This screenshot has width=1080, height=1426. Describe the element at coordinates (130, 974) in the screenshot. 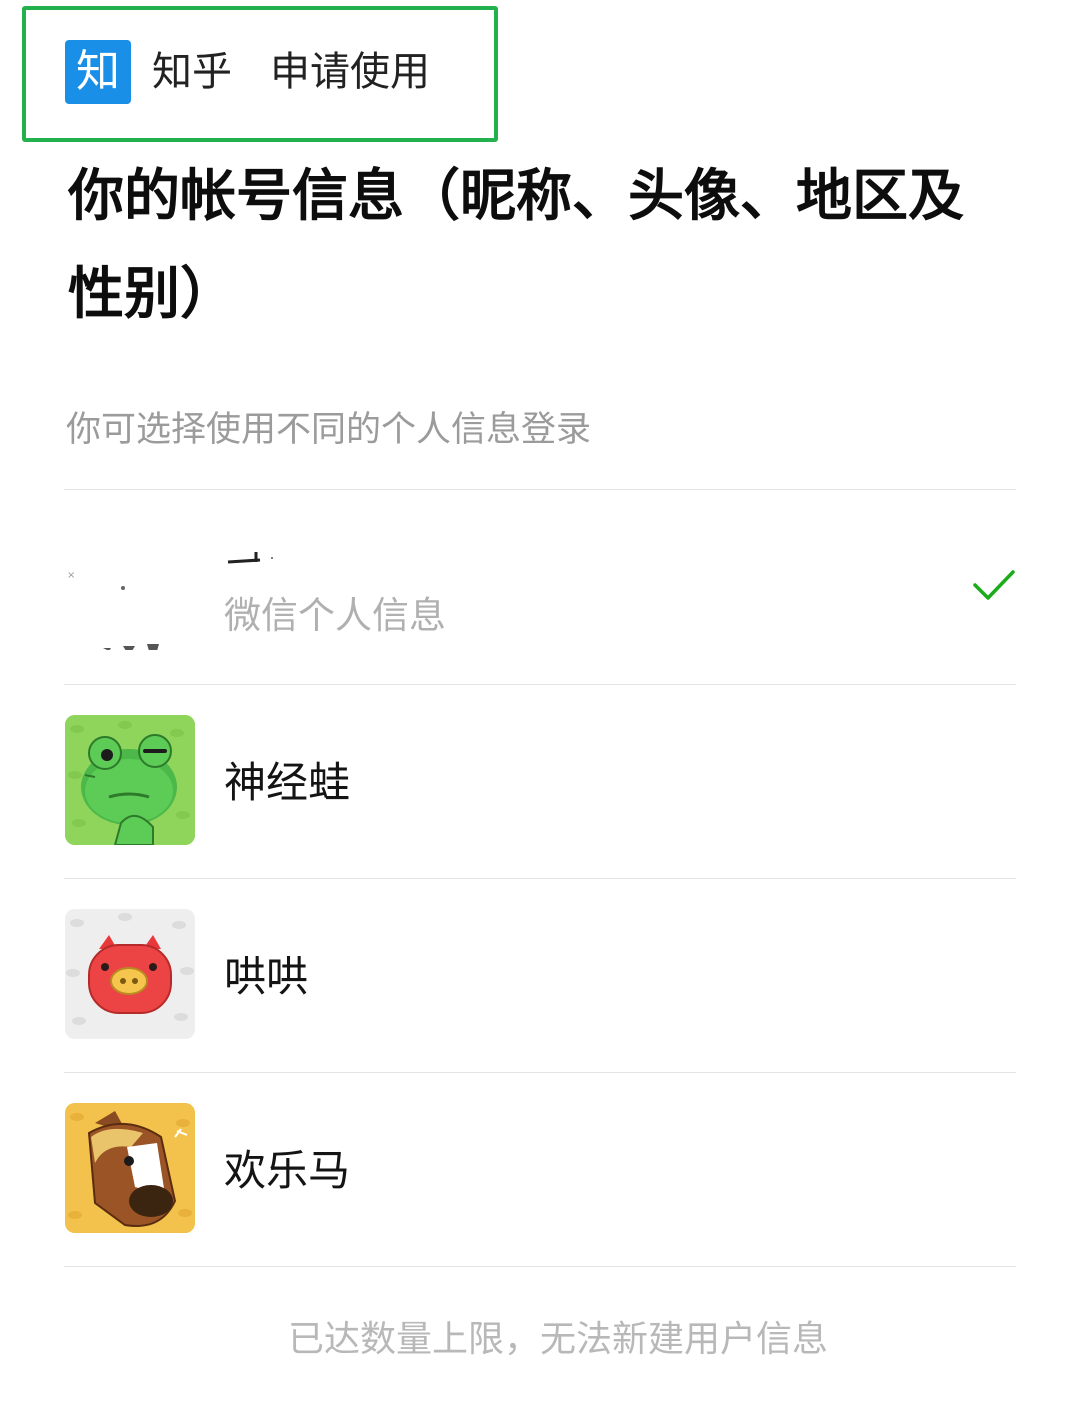

I see `pig-avatar-icon` at that location.